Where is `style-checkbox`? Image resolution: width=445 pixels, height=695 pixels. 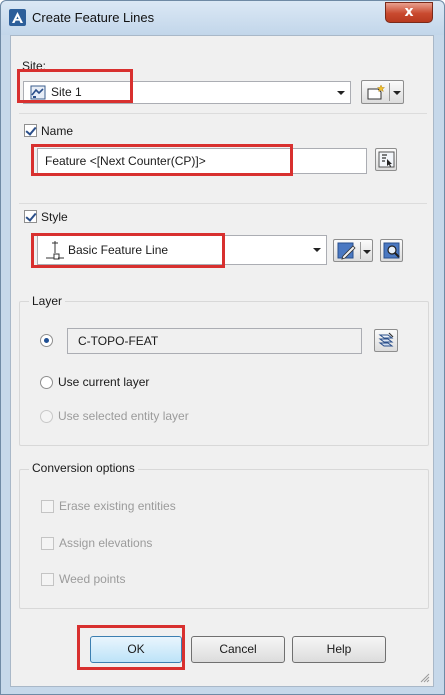 style-checkbox is located at coordinates (30, 216).